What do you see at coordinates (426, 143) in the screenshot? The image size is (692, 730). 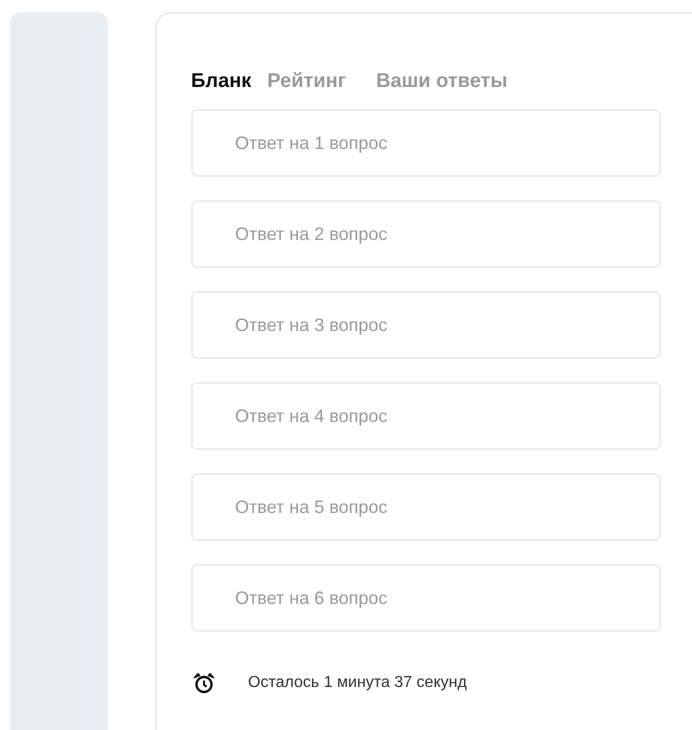 I see `answer-field: Ответ на 1 вопрос` at bounding box center [426, 143].